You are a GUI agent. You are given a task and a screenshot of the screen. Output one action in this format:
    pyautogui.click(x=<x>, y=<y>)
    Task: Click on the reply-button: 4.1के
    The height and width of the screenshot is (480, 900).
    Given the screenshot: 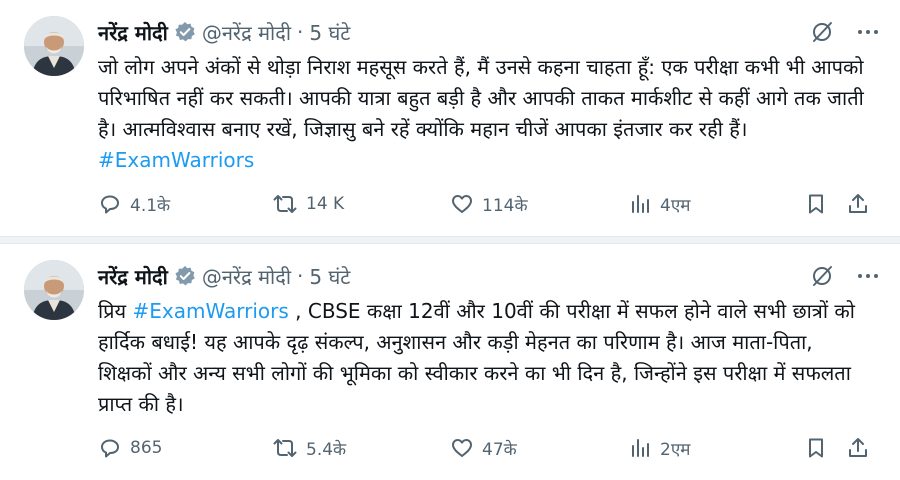 What is the action you would take?
    pyautogui.click(x=134, y=204)
    